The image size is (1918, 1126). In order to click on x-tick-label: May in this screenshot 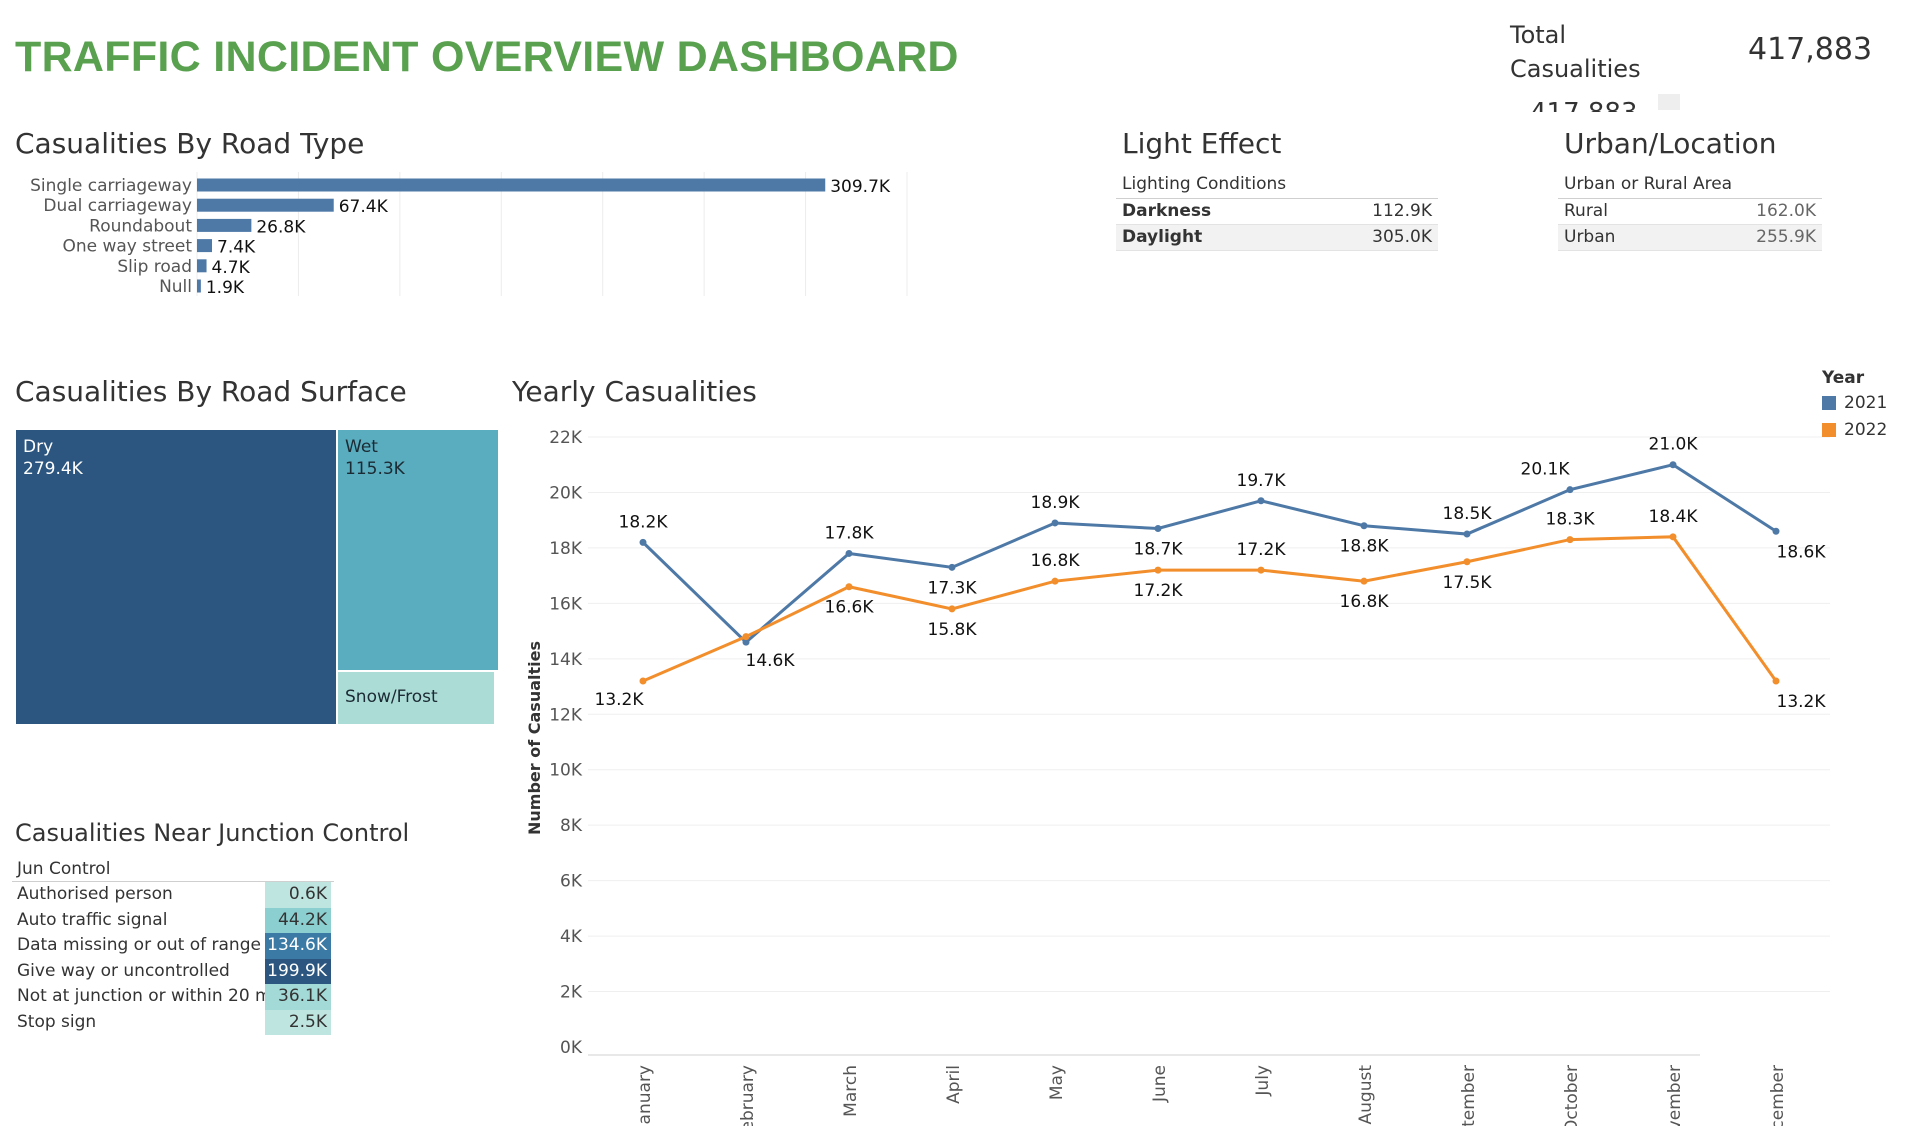, I will do `click(1057, 1082)`.